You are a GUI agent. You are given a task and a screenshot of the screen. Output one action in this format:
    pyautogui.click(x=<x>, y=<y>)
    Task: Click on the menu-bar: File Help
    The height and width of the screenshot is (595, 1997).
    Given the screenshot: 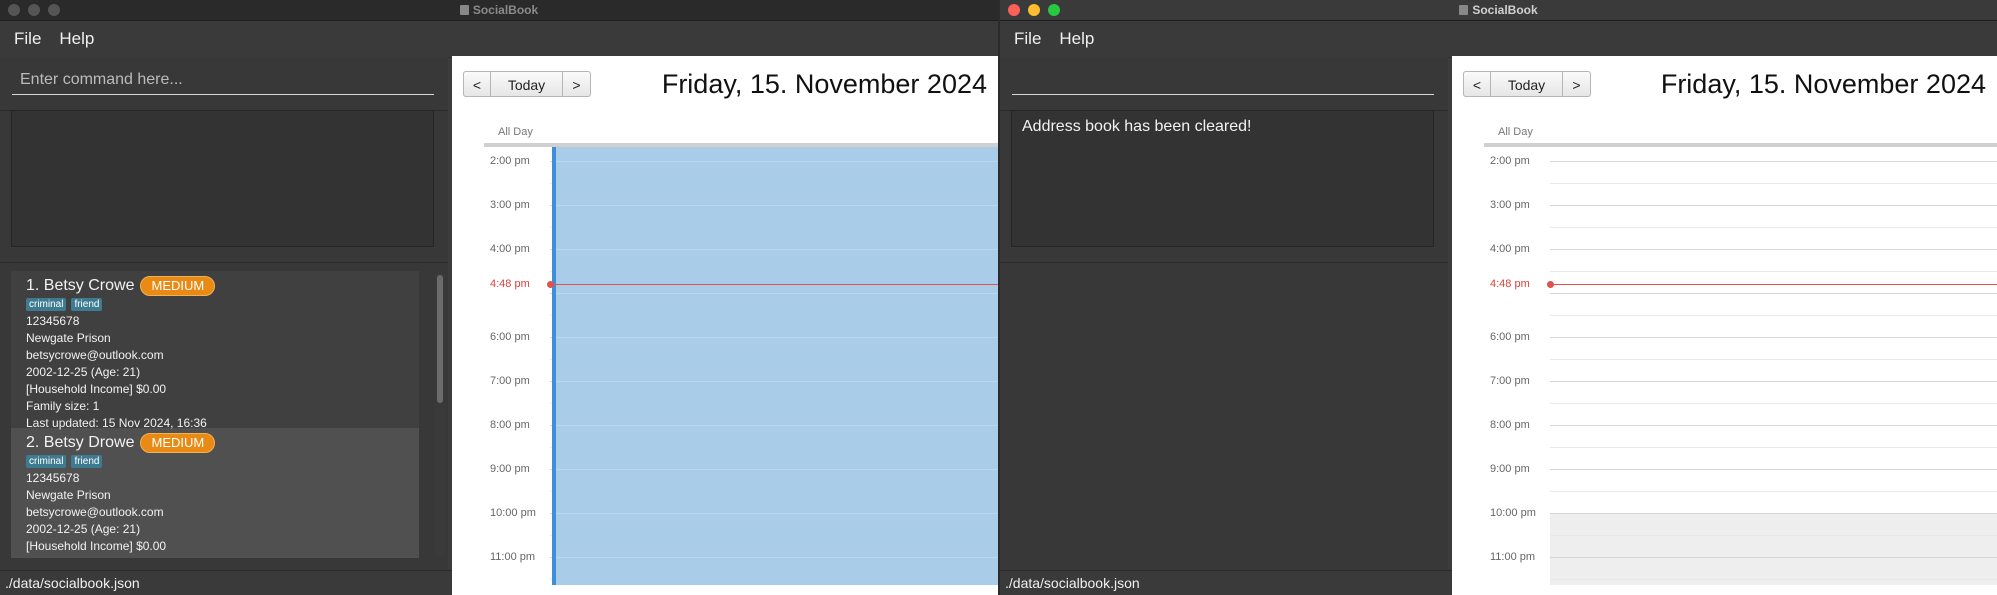 What is the action you would take?
    pyautogui.click(x=1498, y=39)
    